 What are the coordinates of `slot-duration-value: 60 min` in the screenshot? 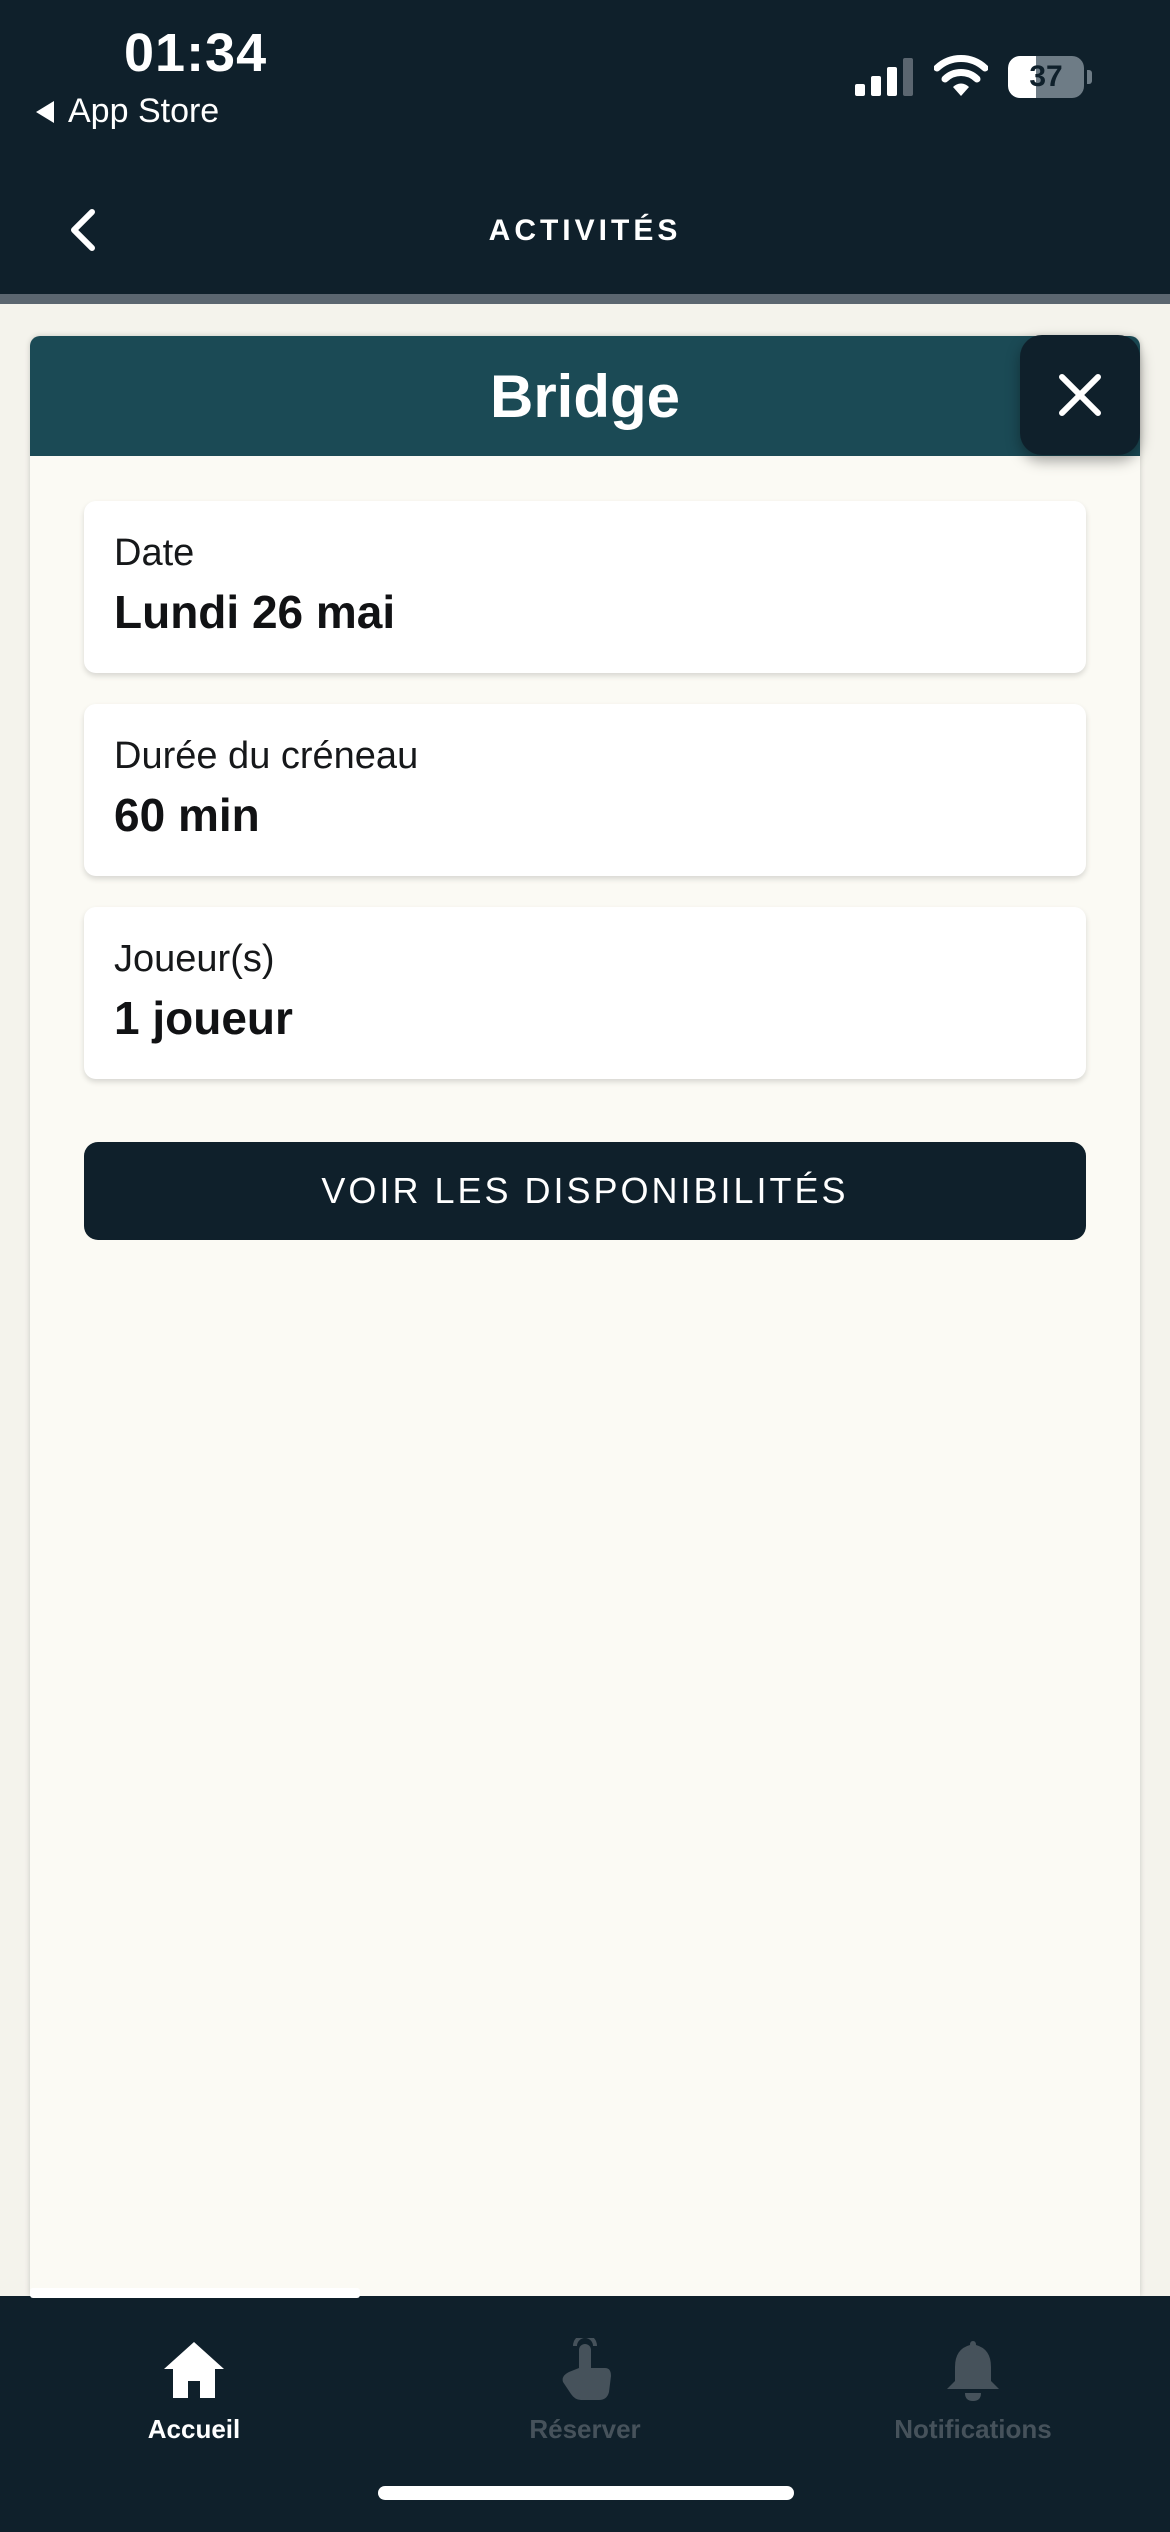 It's located at (187, 815).